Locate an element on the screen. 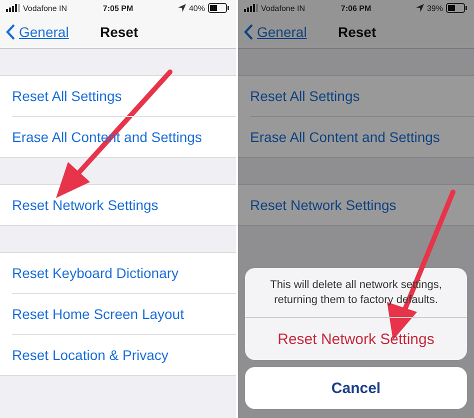 This screenshot has height=418, width=474. settings-row: Reset Location & Privacy is located at coordinates (124, 355).